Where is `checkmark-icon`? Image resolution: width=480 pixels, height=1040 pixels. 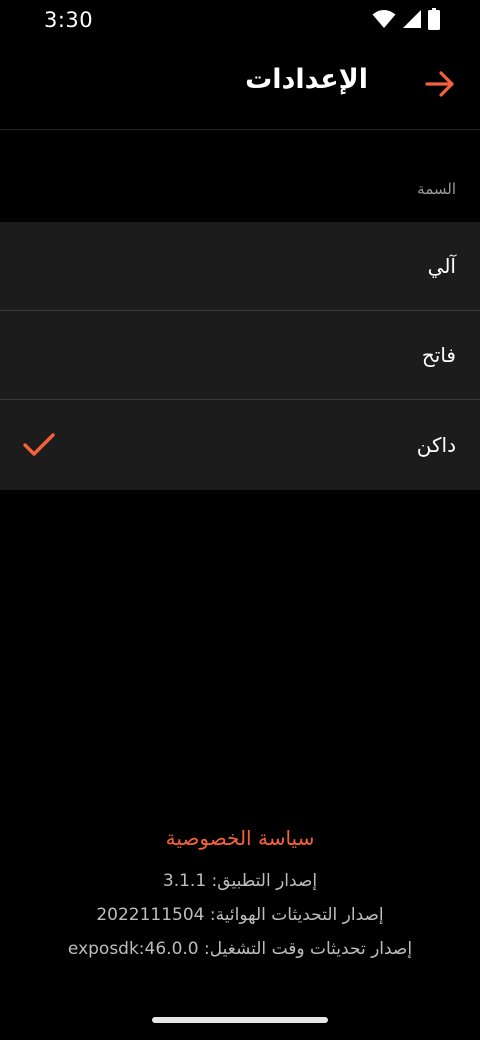
checkmark-icon is located at coordinates (39, 445).